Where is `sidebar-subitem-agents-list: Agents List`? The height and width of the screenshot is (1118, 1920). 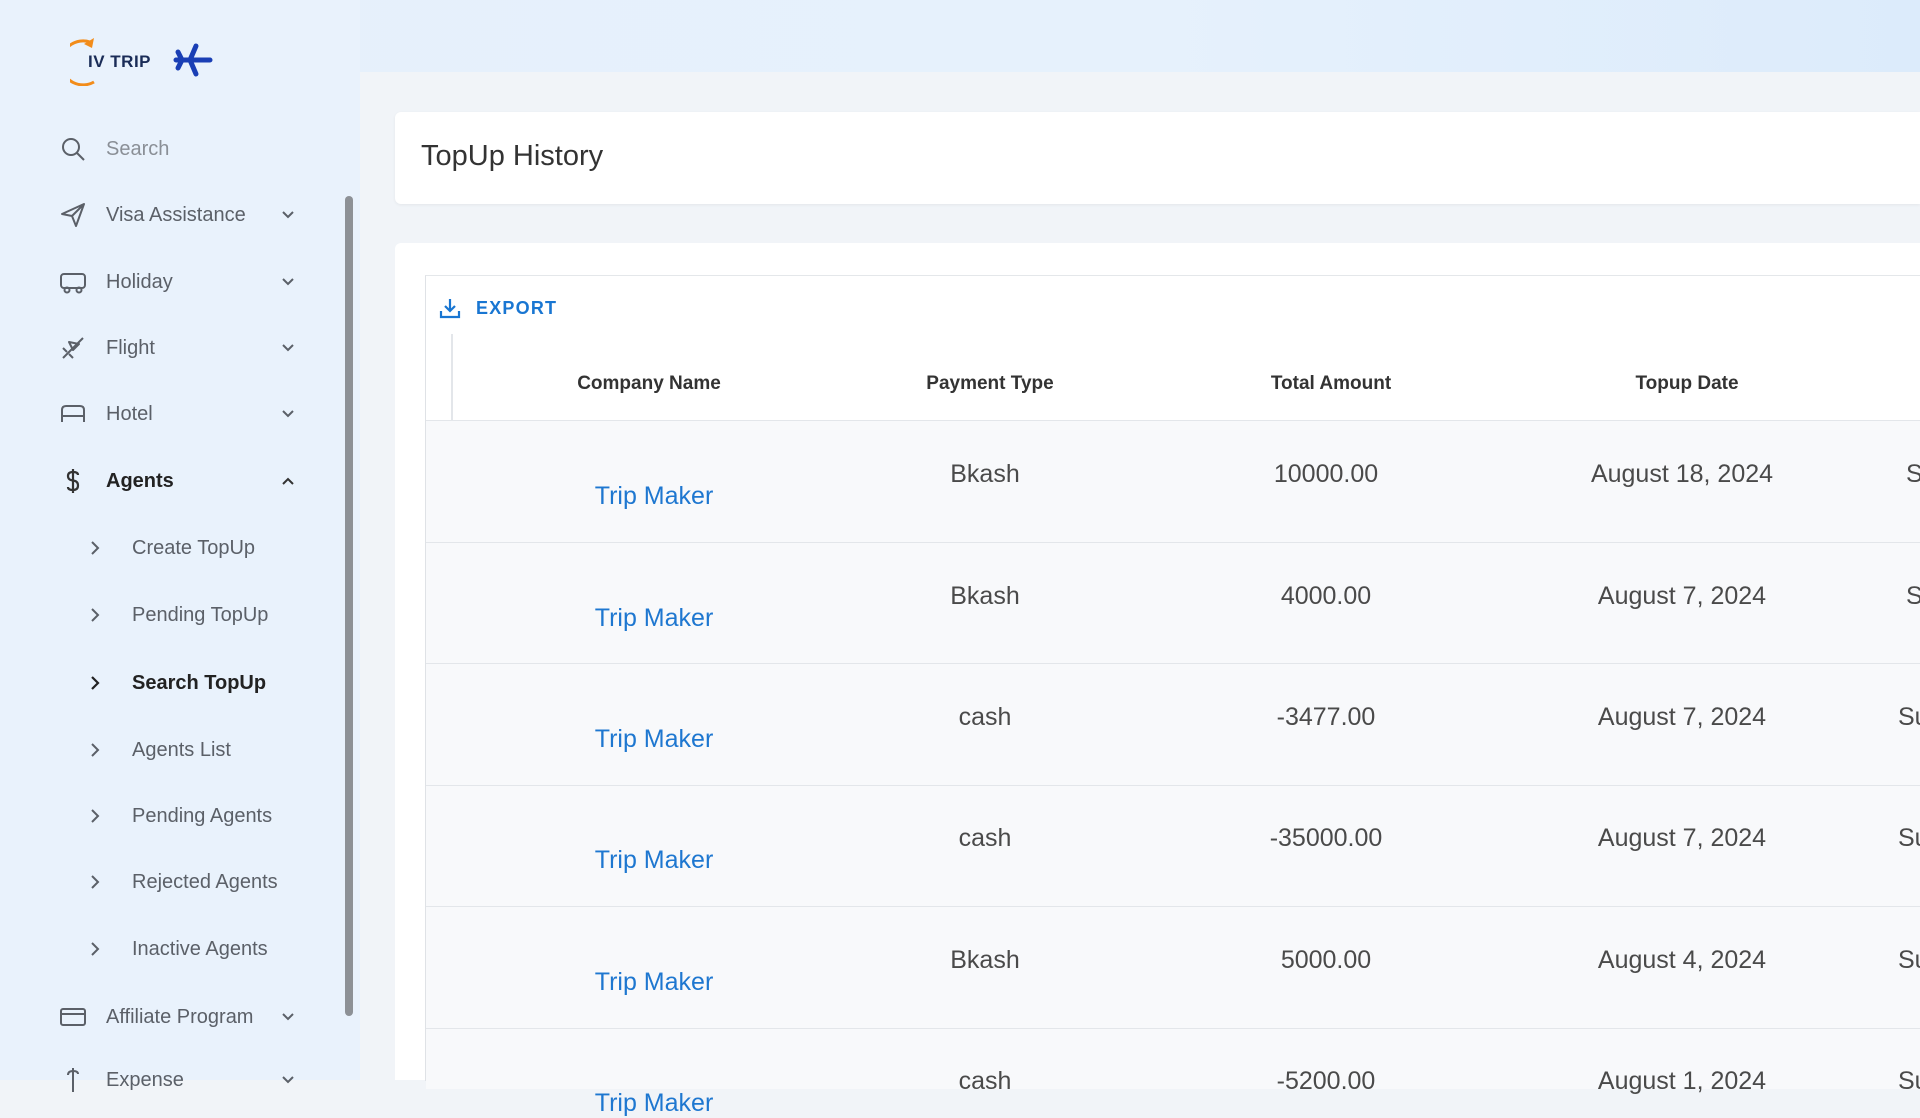
sidebar-subitem-agents-list: Agents List is located at coordinates (210, 750).